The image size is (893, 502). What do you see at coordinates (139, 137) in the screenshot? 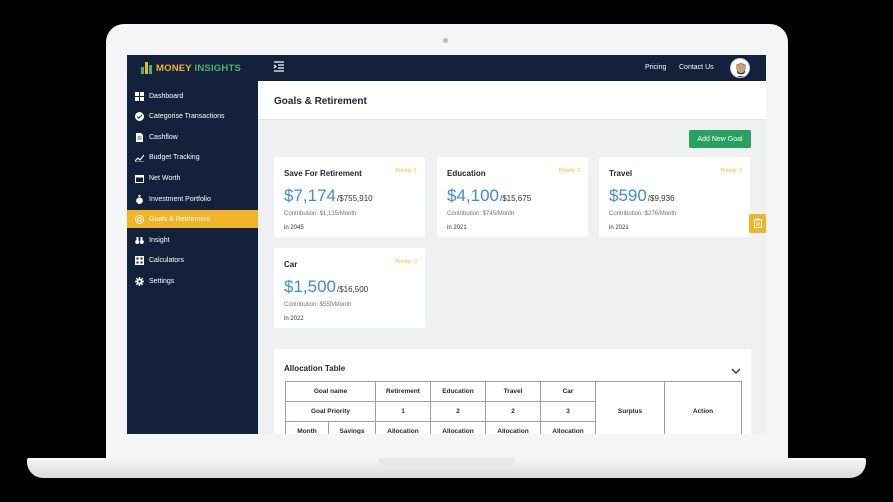
I see `document-icon` at bounding box center [139, 137].